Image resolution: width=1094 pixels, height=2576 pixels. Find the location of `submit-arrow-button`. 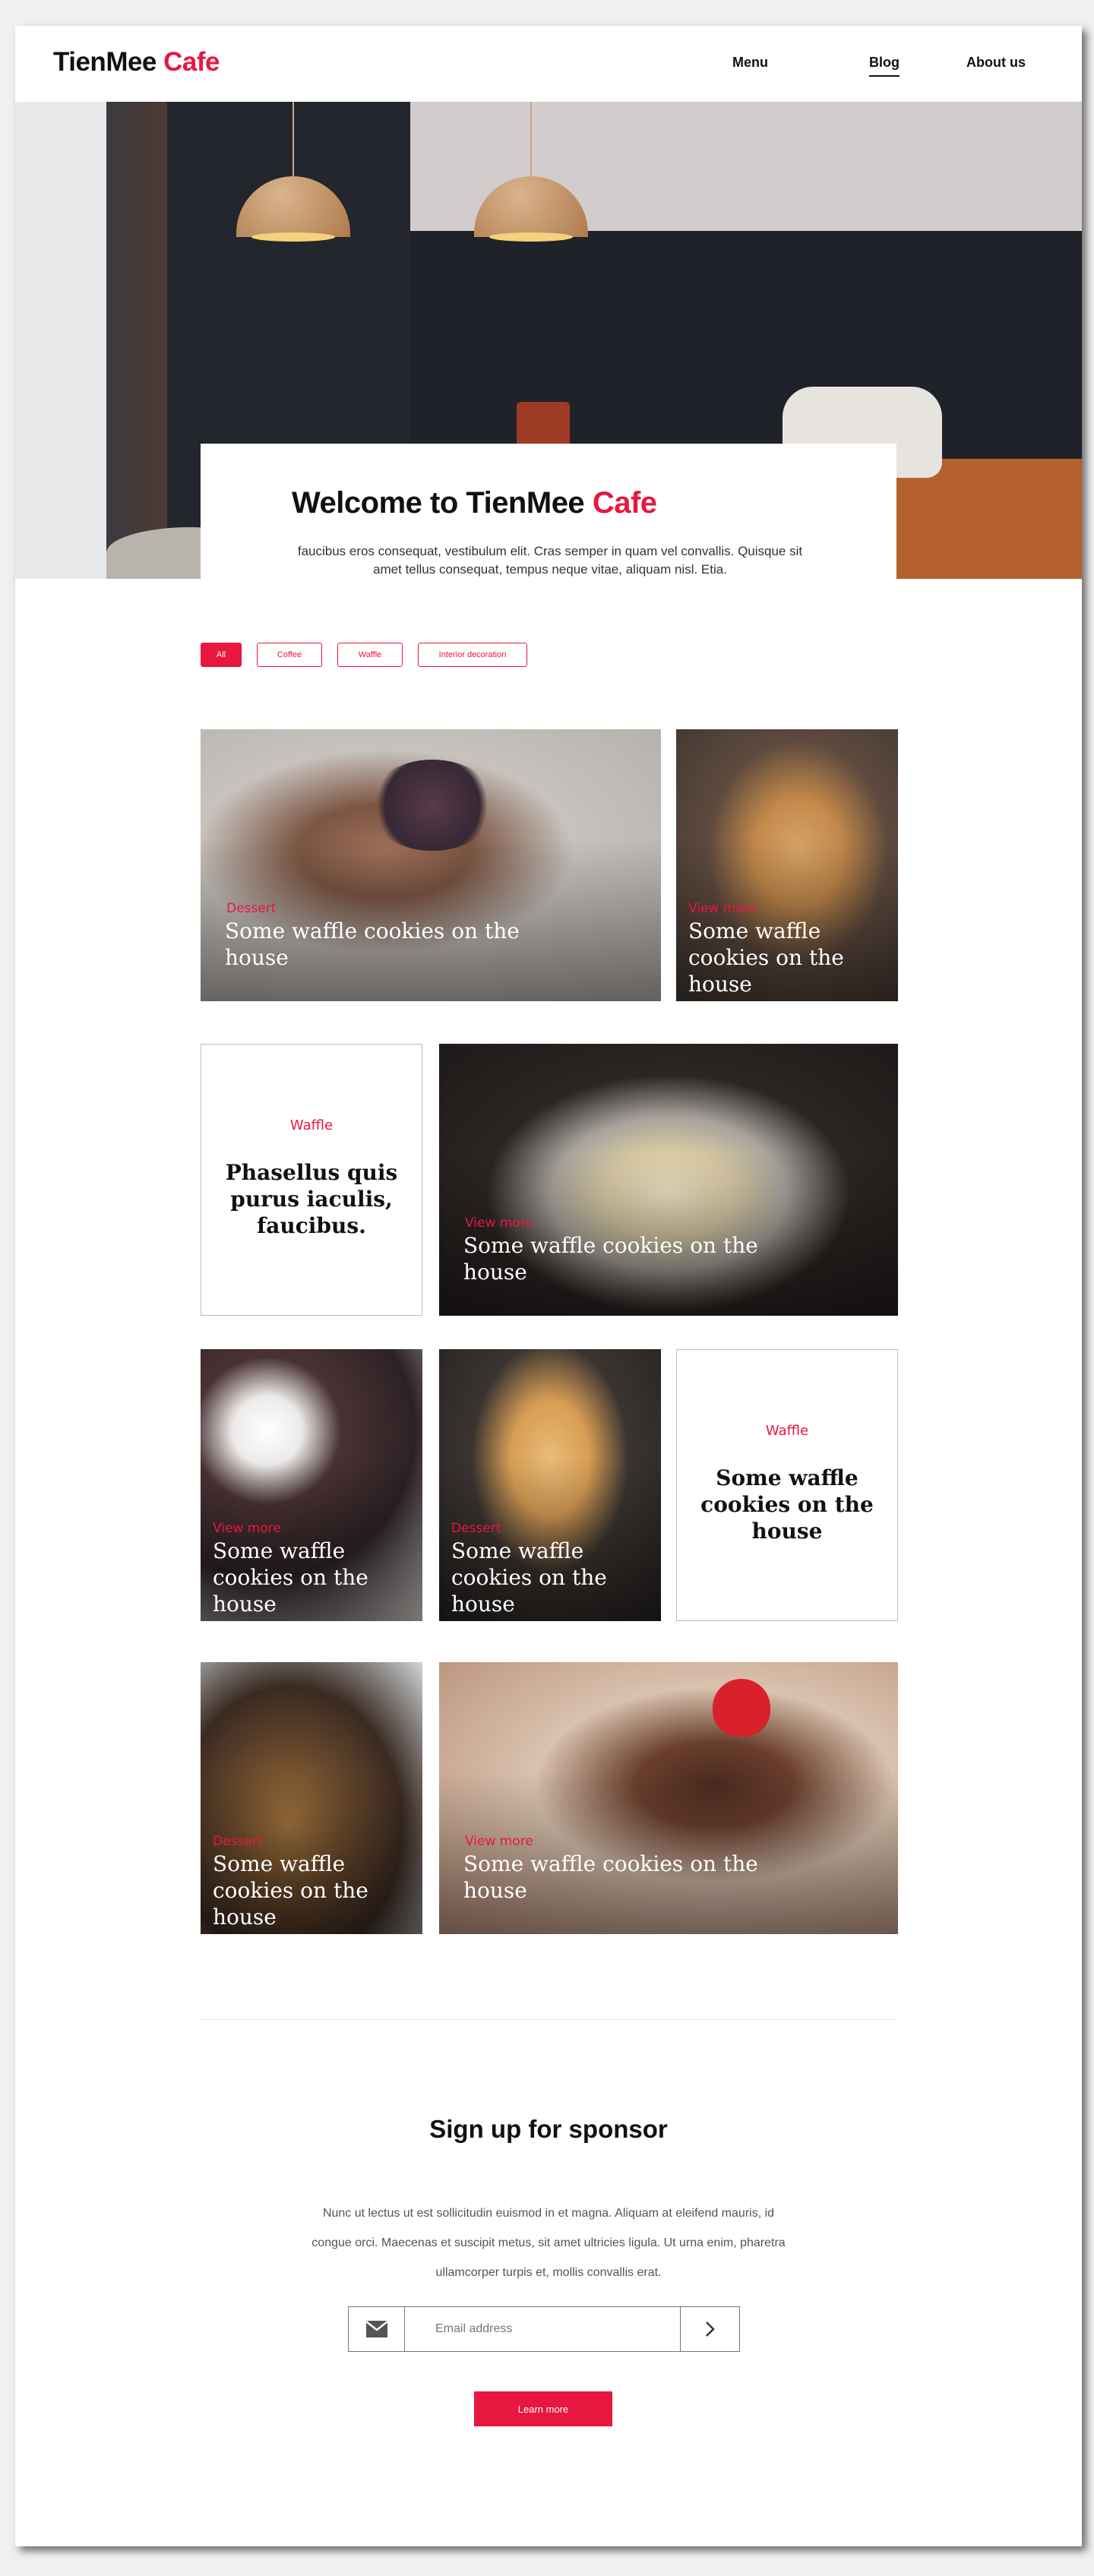

submit-arrow-button is located at coordinates (709, 2329).